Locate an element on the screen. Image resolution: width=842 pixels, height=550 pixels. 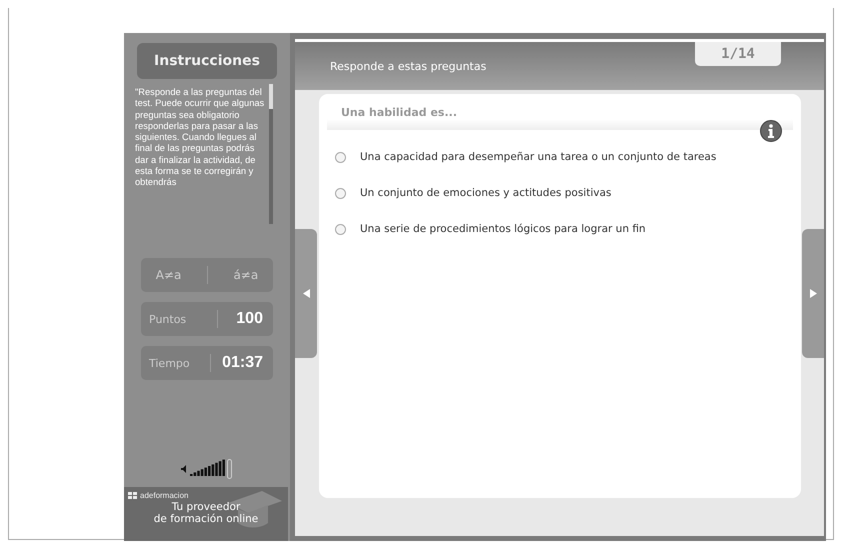
right-arrow-icon is located at coordinates (813, 293).